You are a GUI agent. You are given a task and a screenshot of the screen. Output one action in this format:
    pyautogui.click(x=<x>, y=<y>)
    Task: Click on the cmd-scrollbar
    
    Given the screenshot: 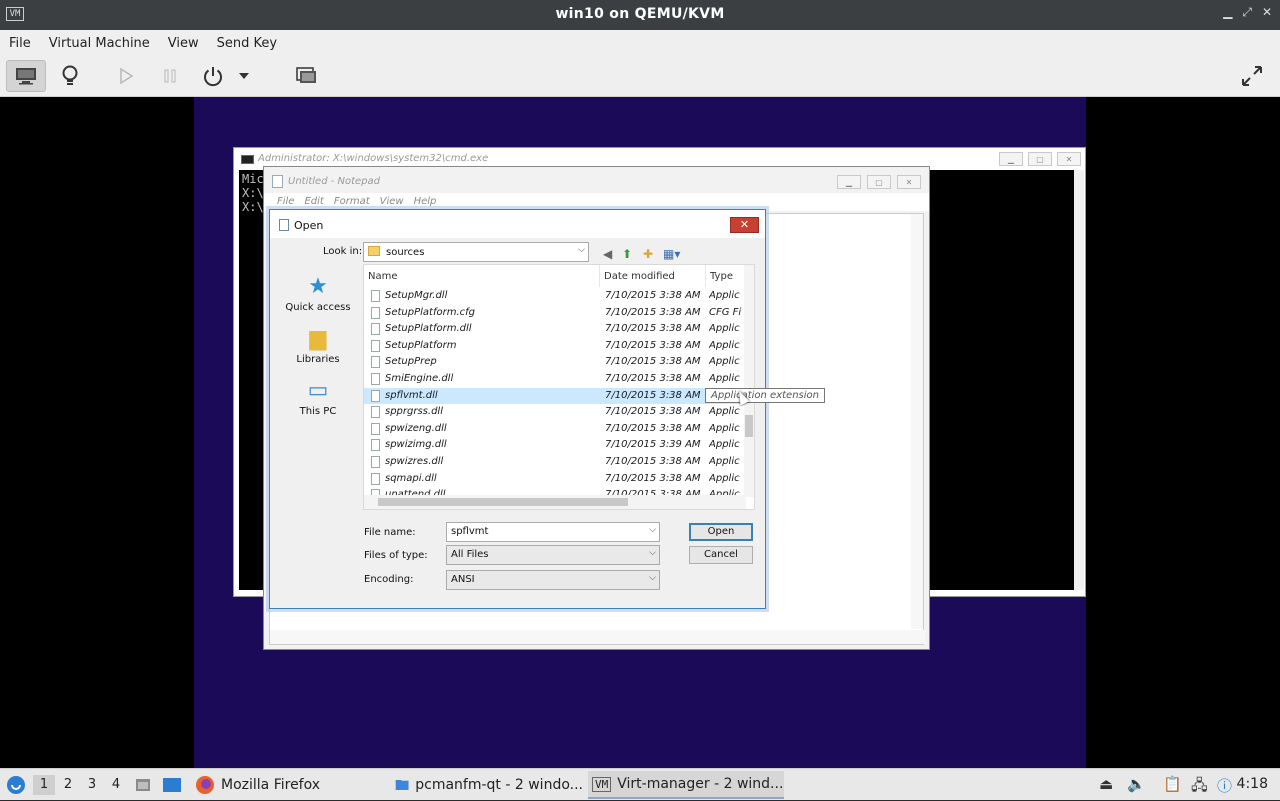 What is the action you would take?
    pyautogui.click(x=1079, y=380)
    